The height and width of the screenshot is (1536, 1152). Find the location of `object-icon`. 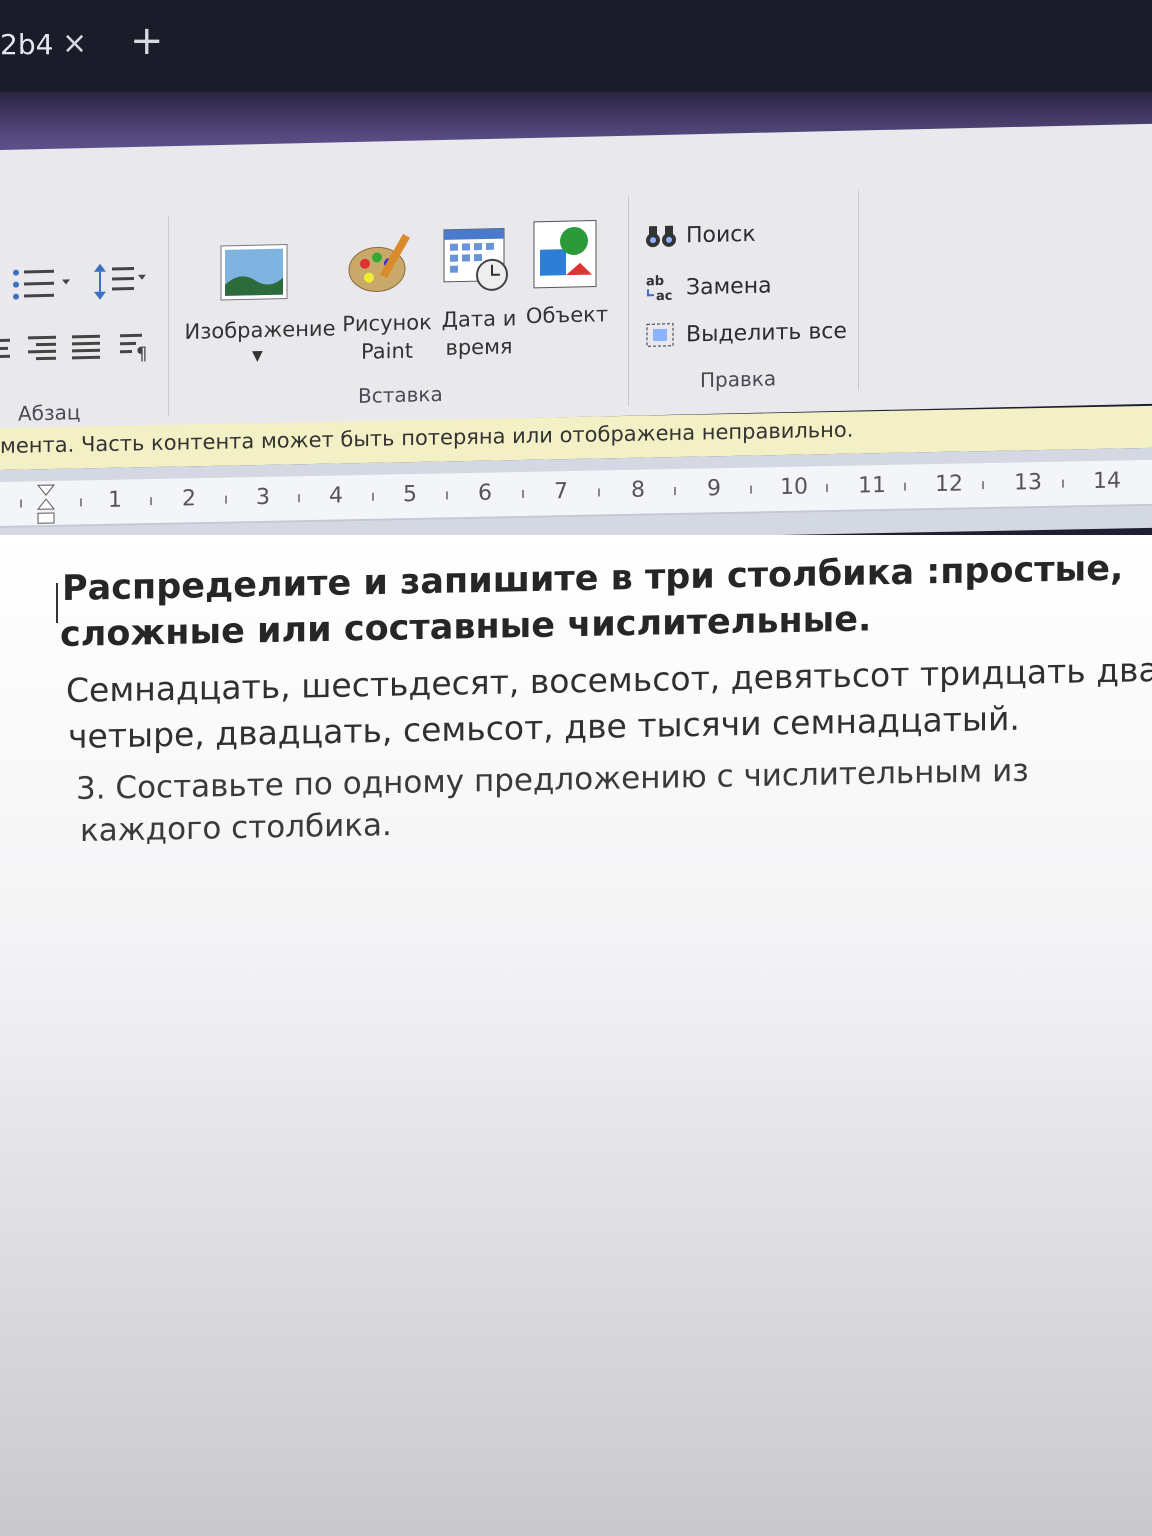

object-icon is located at coordinates (565, 253).